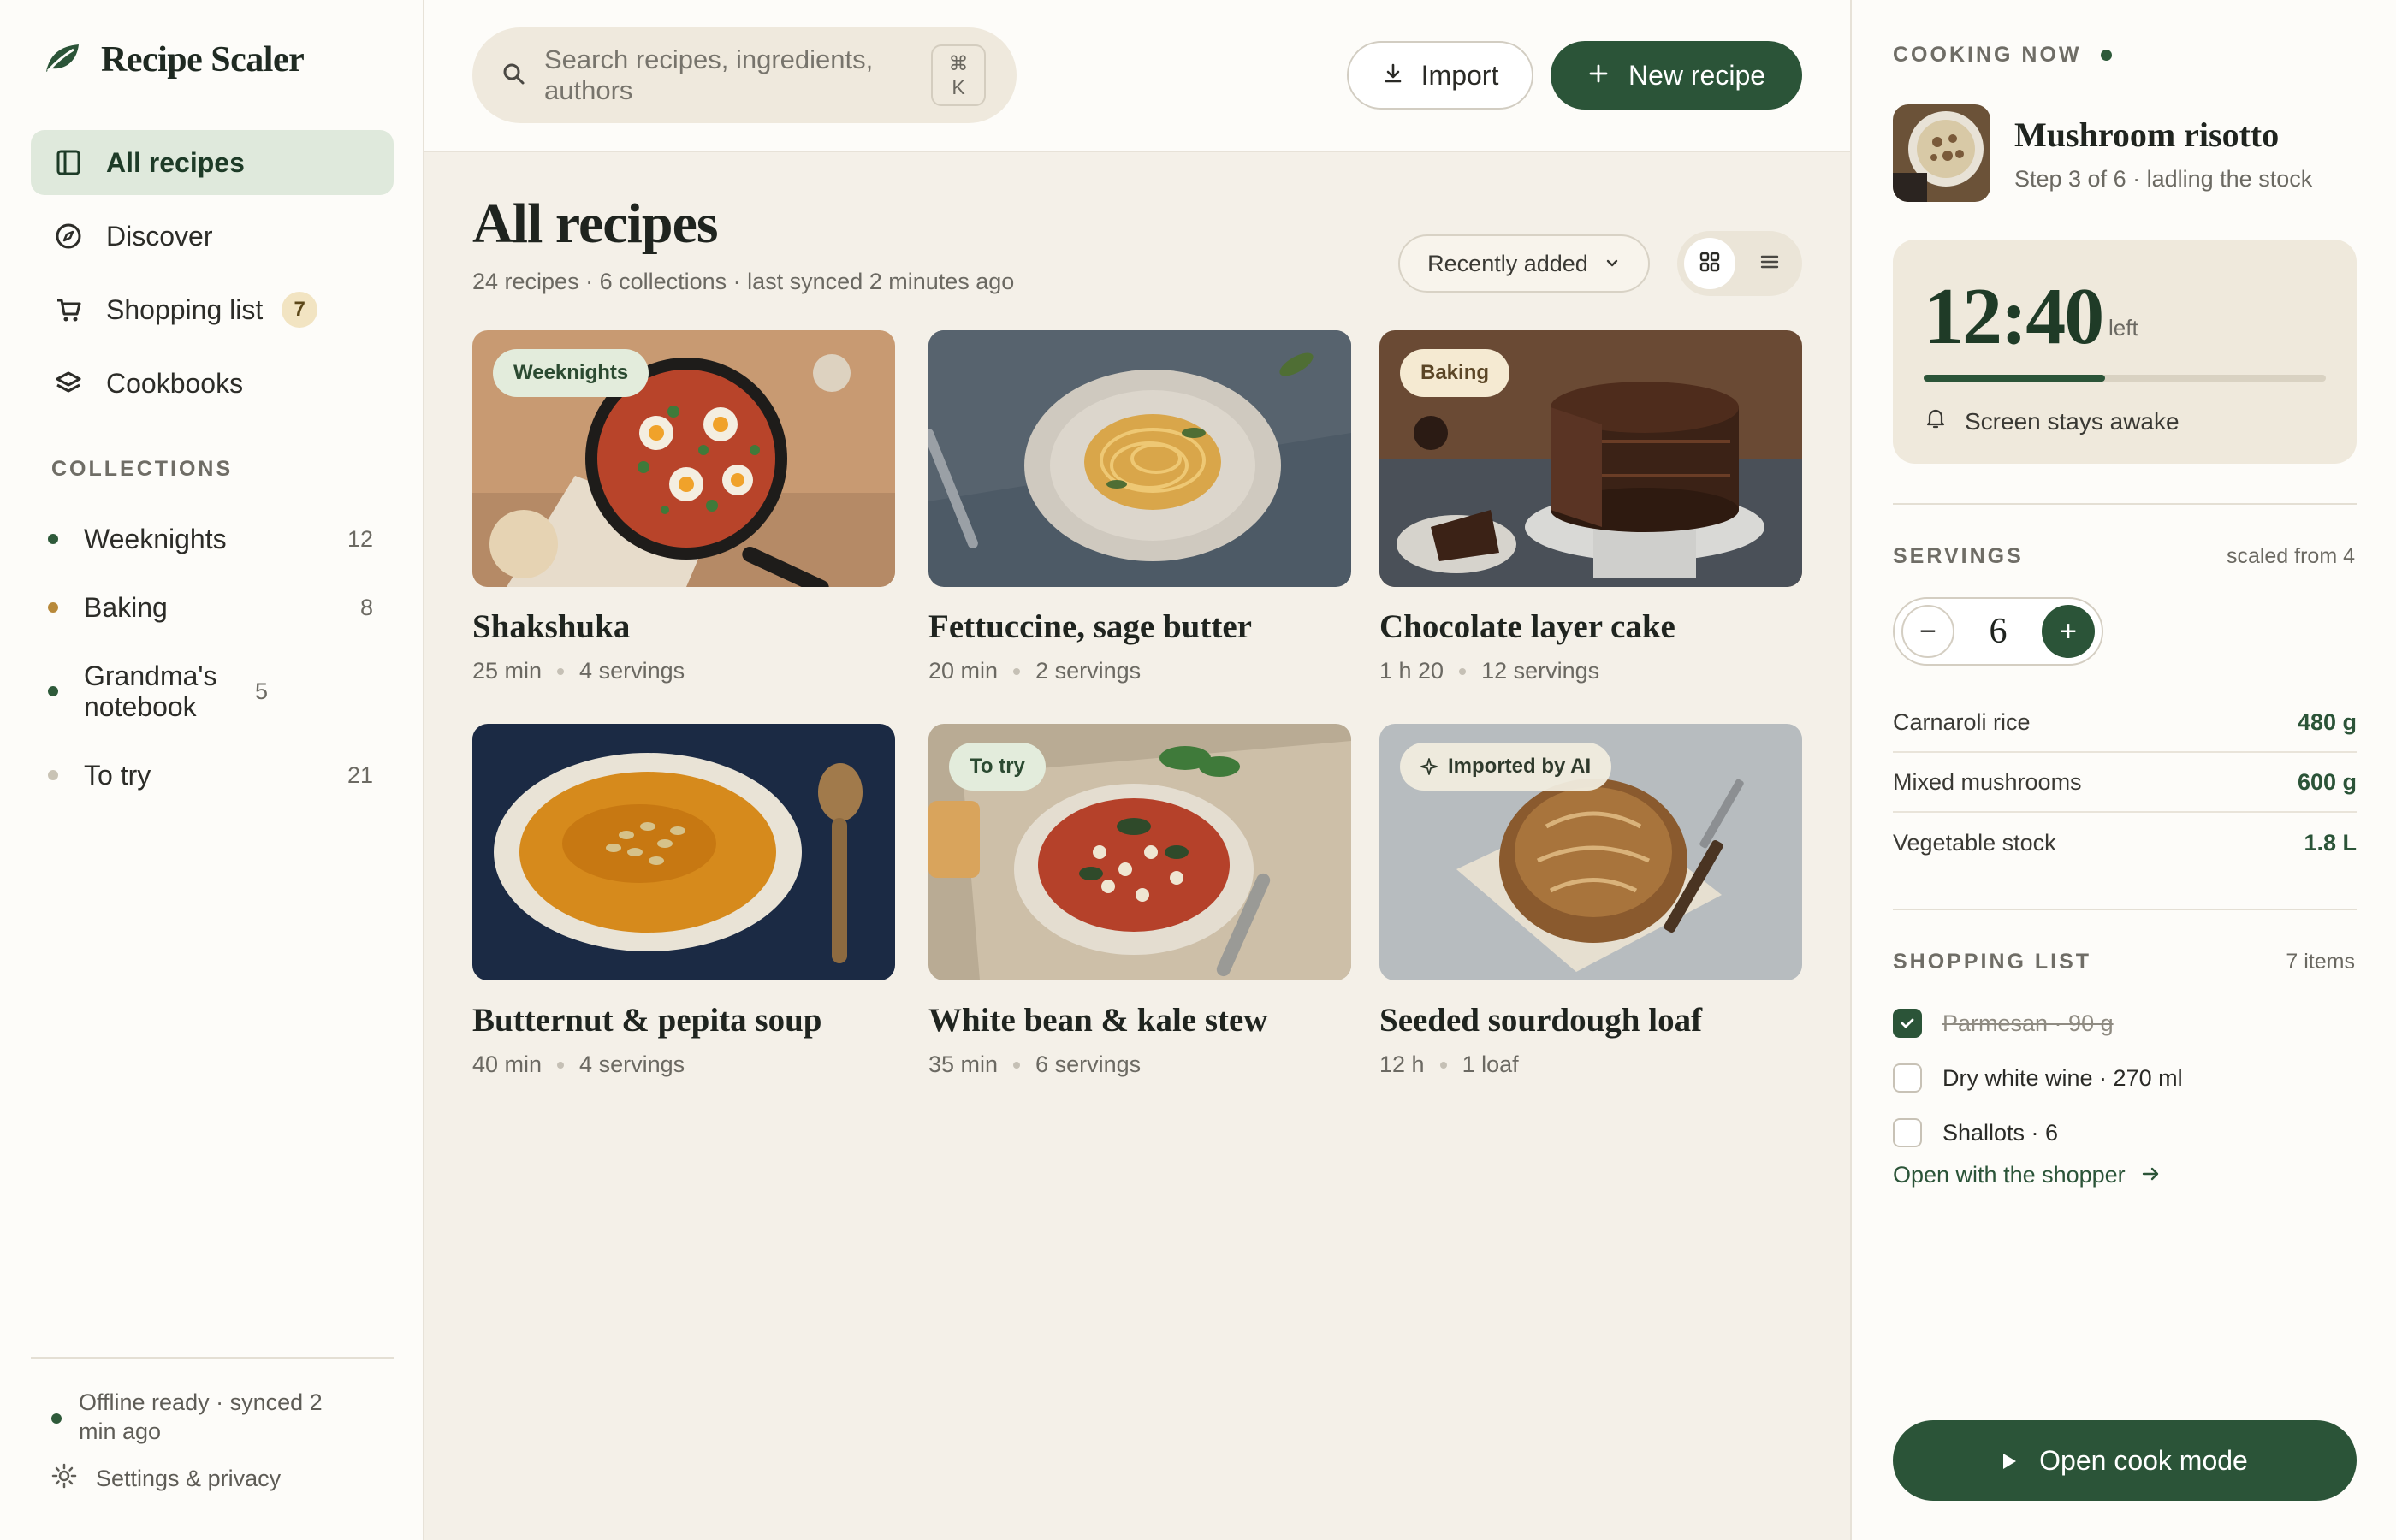  Describe the element at coordinates (997, 767) in the screenshot. I see `recipe-tag: To try` at that location.